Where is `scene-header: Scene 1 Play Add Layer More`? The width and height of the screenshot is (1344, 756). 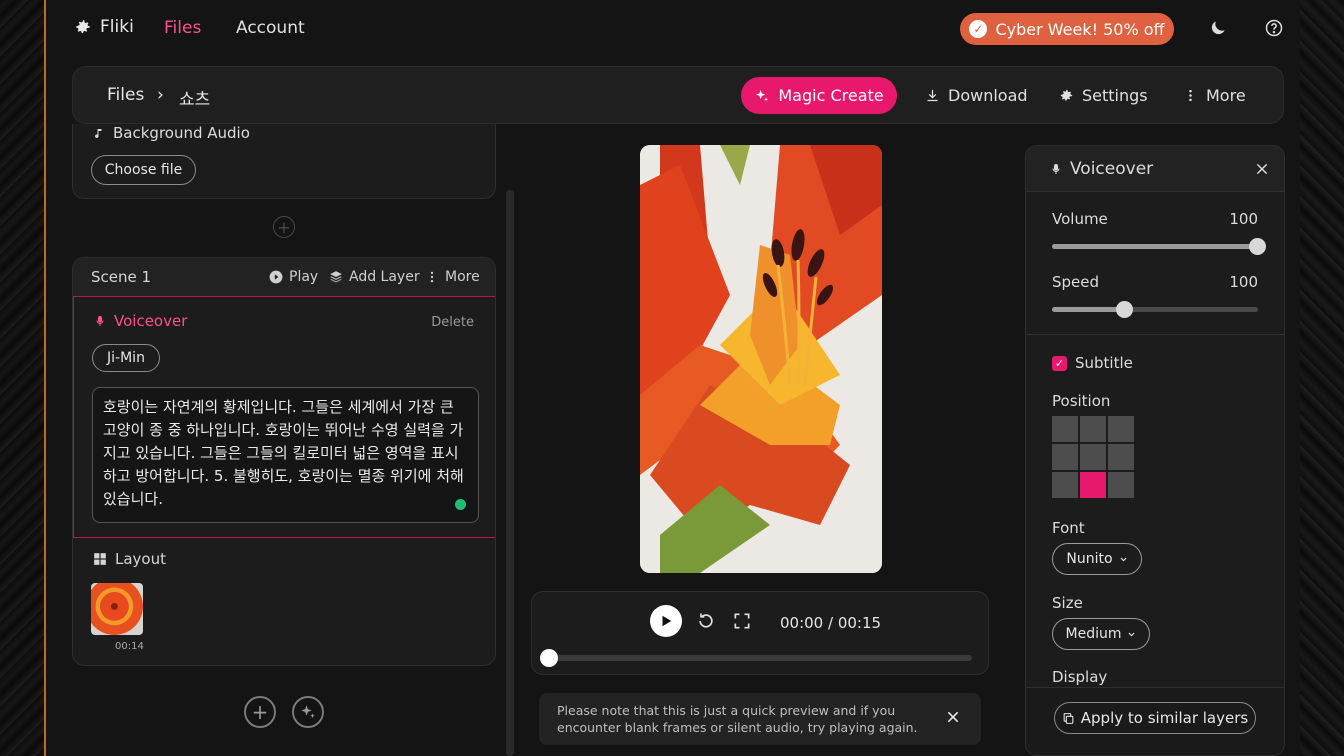 scene-header: Scene 1 Play Add Layer More is located at coordinates (284, 277).